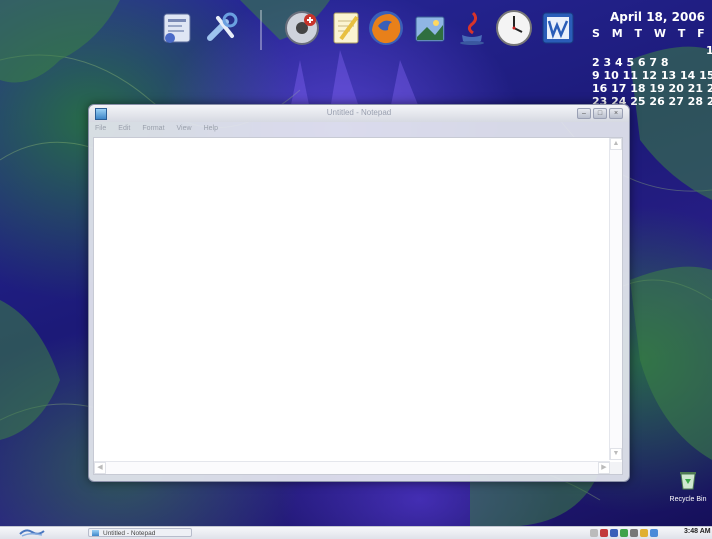 This screenshot has width=712, height=539. Describe the element at coordinates (584, 113) in the screenshot. I see `minimize-button: –` at that location.